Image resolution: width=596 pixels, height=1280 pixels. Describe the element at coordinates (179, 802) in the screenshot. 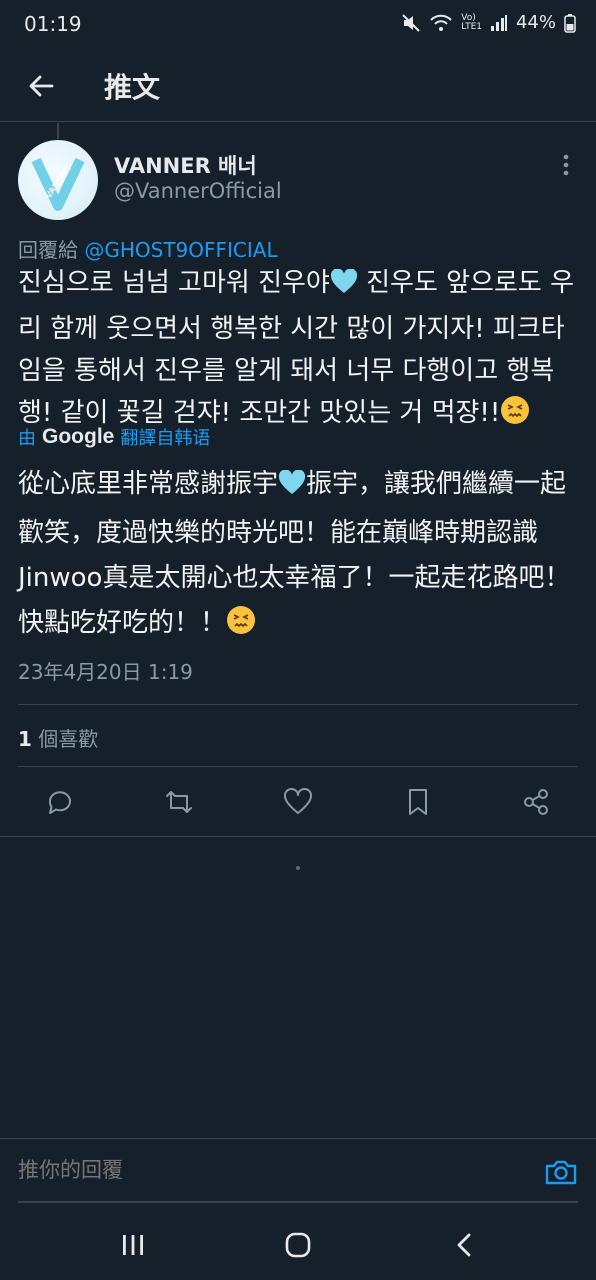

I see `retweet-icon` at that location.